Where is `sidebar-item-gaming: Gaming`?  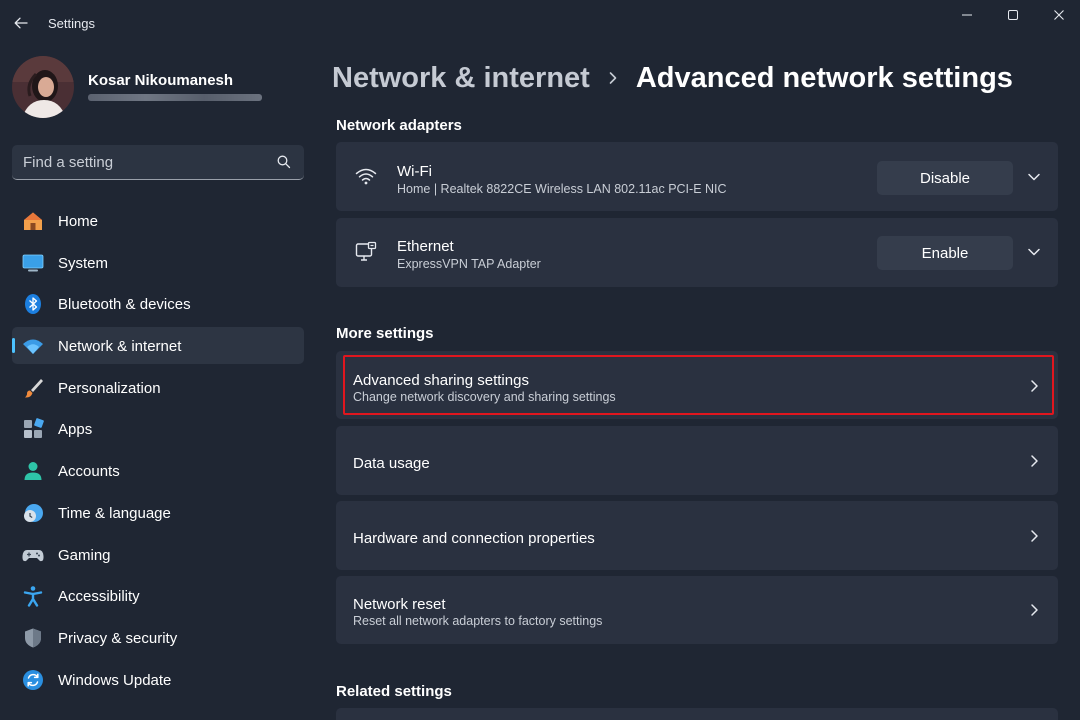
sidebar-item-gaming: Gaming is located at coordinates (158, 554).